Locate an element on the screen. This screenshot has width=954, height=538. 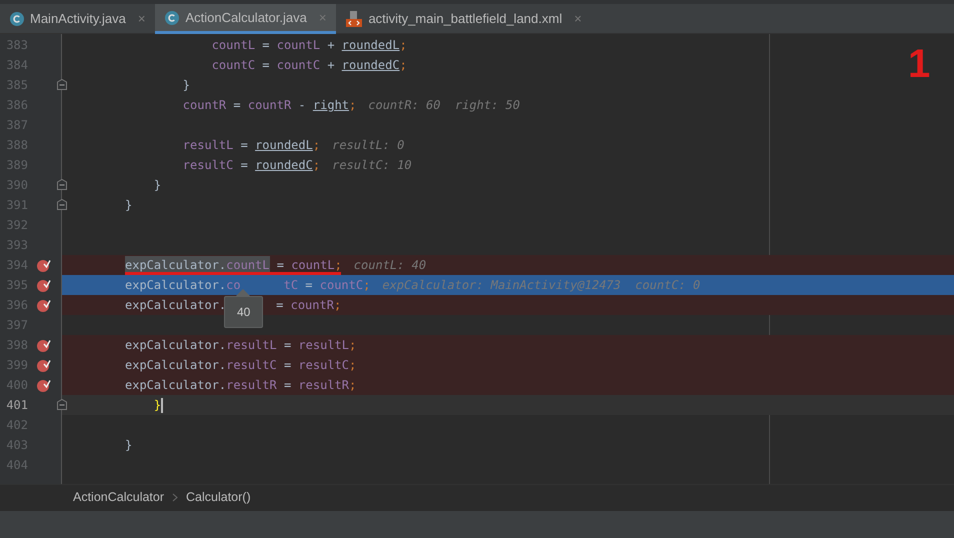
text-caret is located at coordinates (162, 405).